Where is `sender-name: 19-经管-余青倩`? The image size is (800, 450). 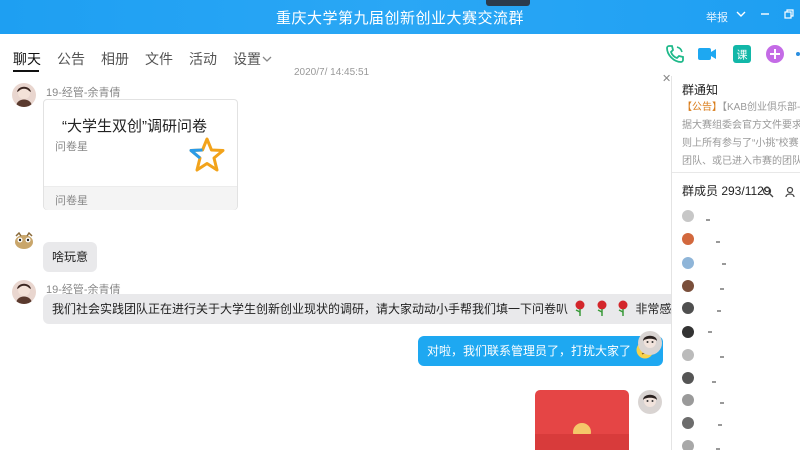
sender-name: 19-经管-余青倩 is located at coordinates (83, 93).